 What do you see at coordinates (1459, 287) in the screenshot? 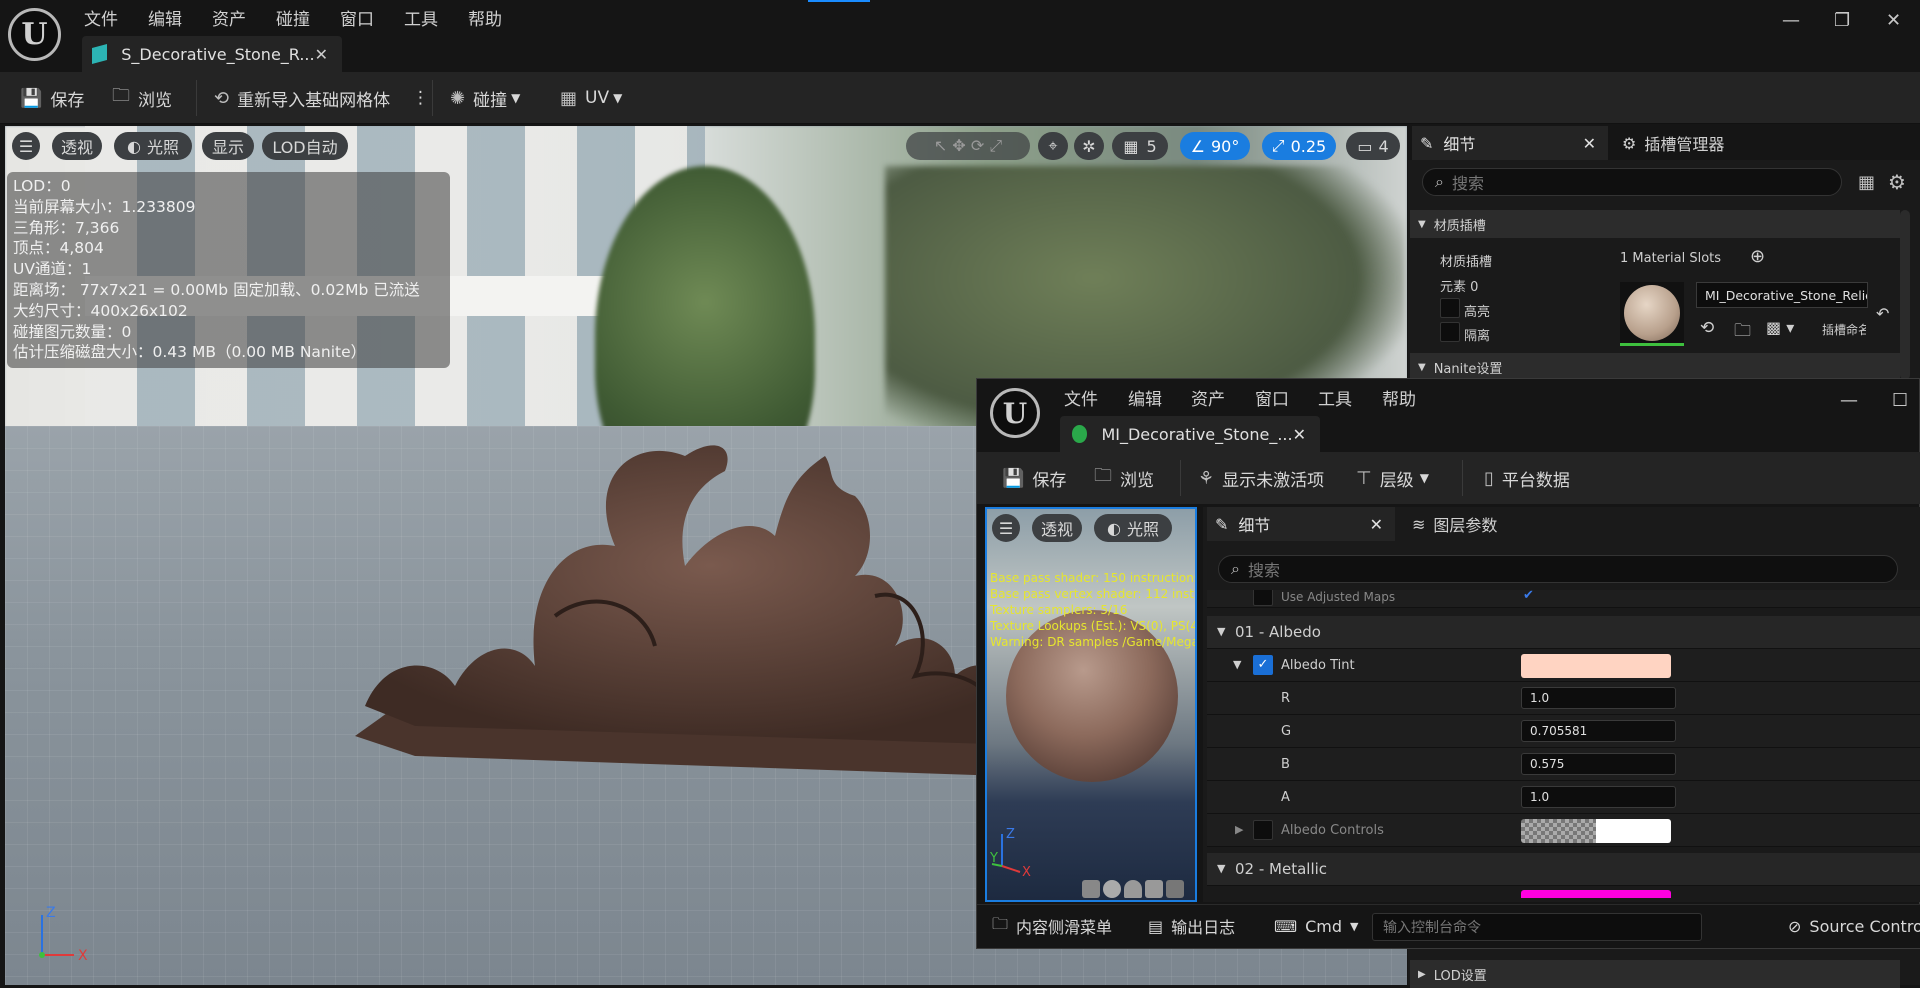
I see `element-label: 元素 0` at bounding box center [1459, 287].